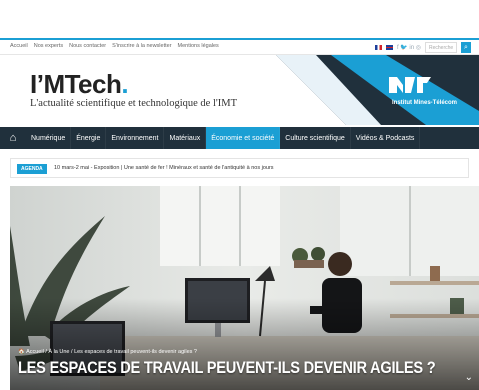 This screenshot has height=390, width=479. Describe the element at coordinates (13, 138) in the screenshot. I see `home-icon: ⌂` at that location.